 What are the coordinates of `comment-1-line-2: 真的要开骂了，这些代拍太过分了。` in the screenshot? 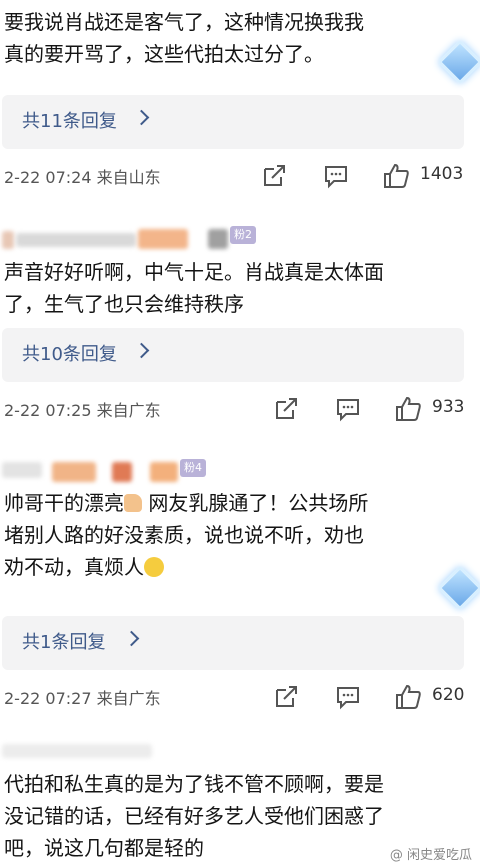 It's located at (164, 54).